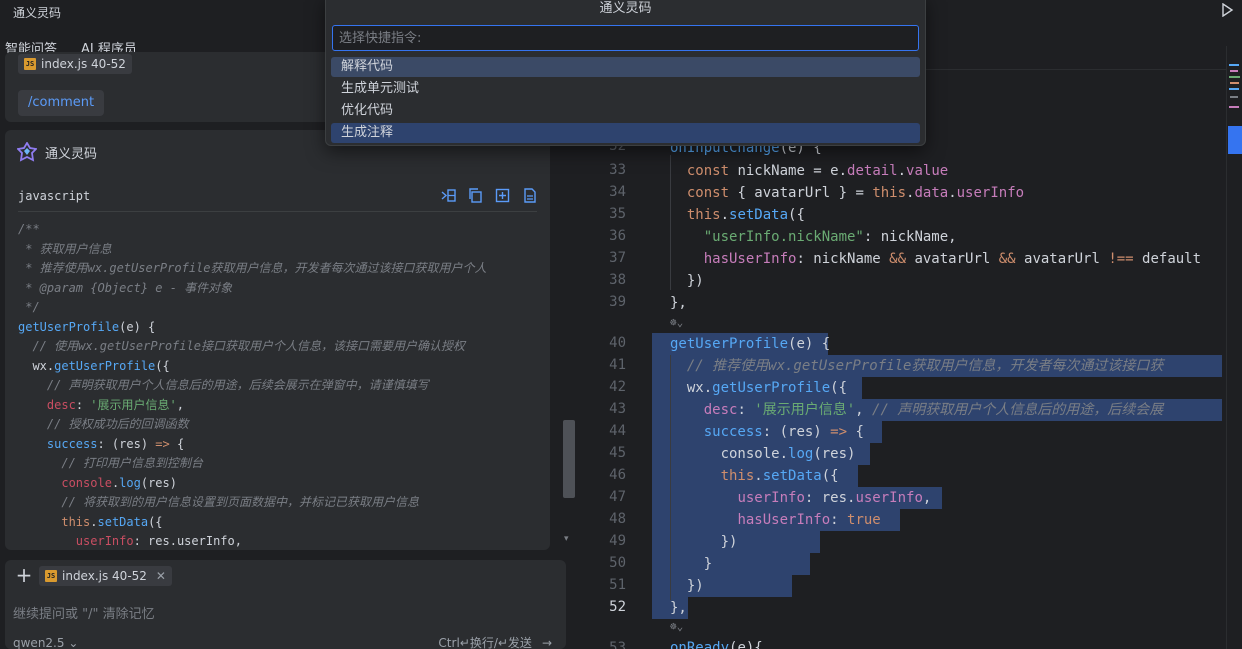 The width and height of the screenshot is (1242, 649). Describe the element at coordinates (617, 497) in the screenshot. I see `line-number: 47` at that location.